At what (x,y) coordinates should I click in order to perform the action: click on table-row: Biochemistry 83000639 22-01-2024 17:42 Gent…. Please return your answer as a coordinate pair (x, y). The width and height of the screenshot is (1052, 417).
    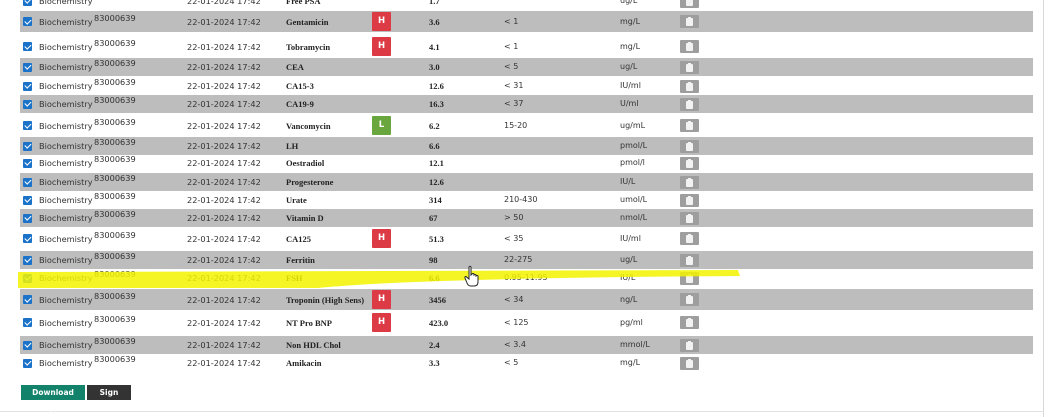
    Looking at the image, I should click on (526, 21).